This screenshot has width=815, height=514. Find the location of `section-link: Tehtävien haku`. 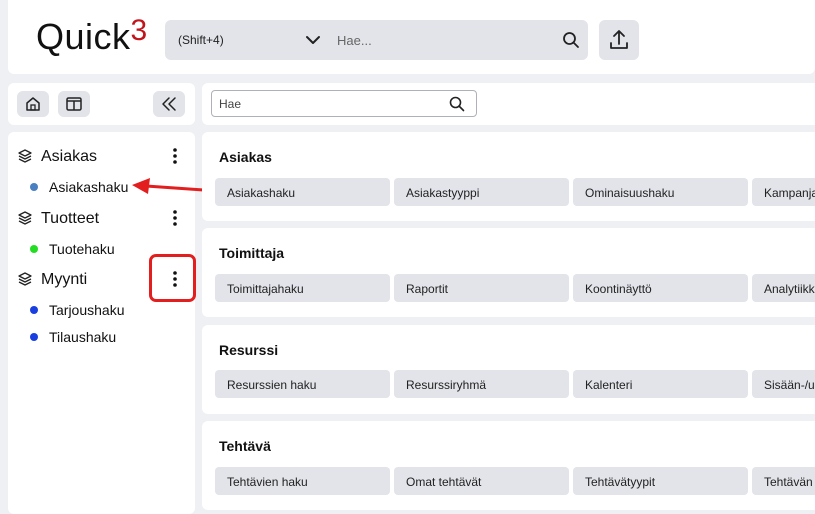

section-link: Tehtävien haku is located at coordinates (302, 481).